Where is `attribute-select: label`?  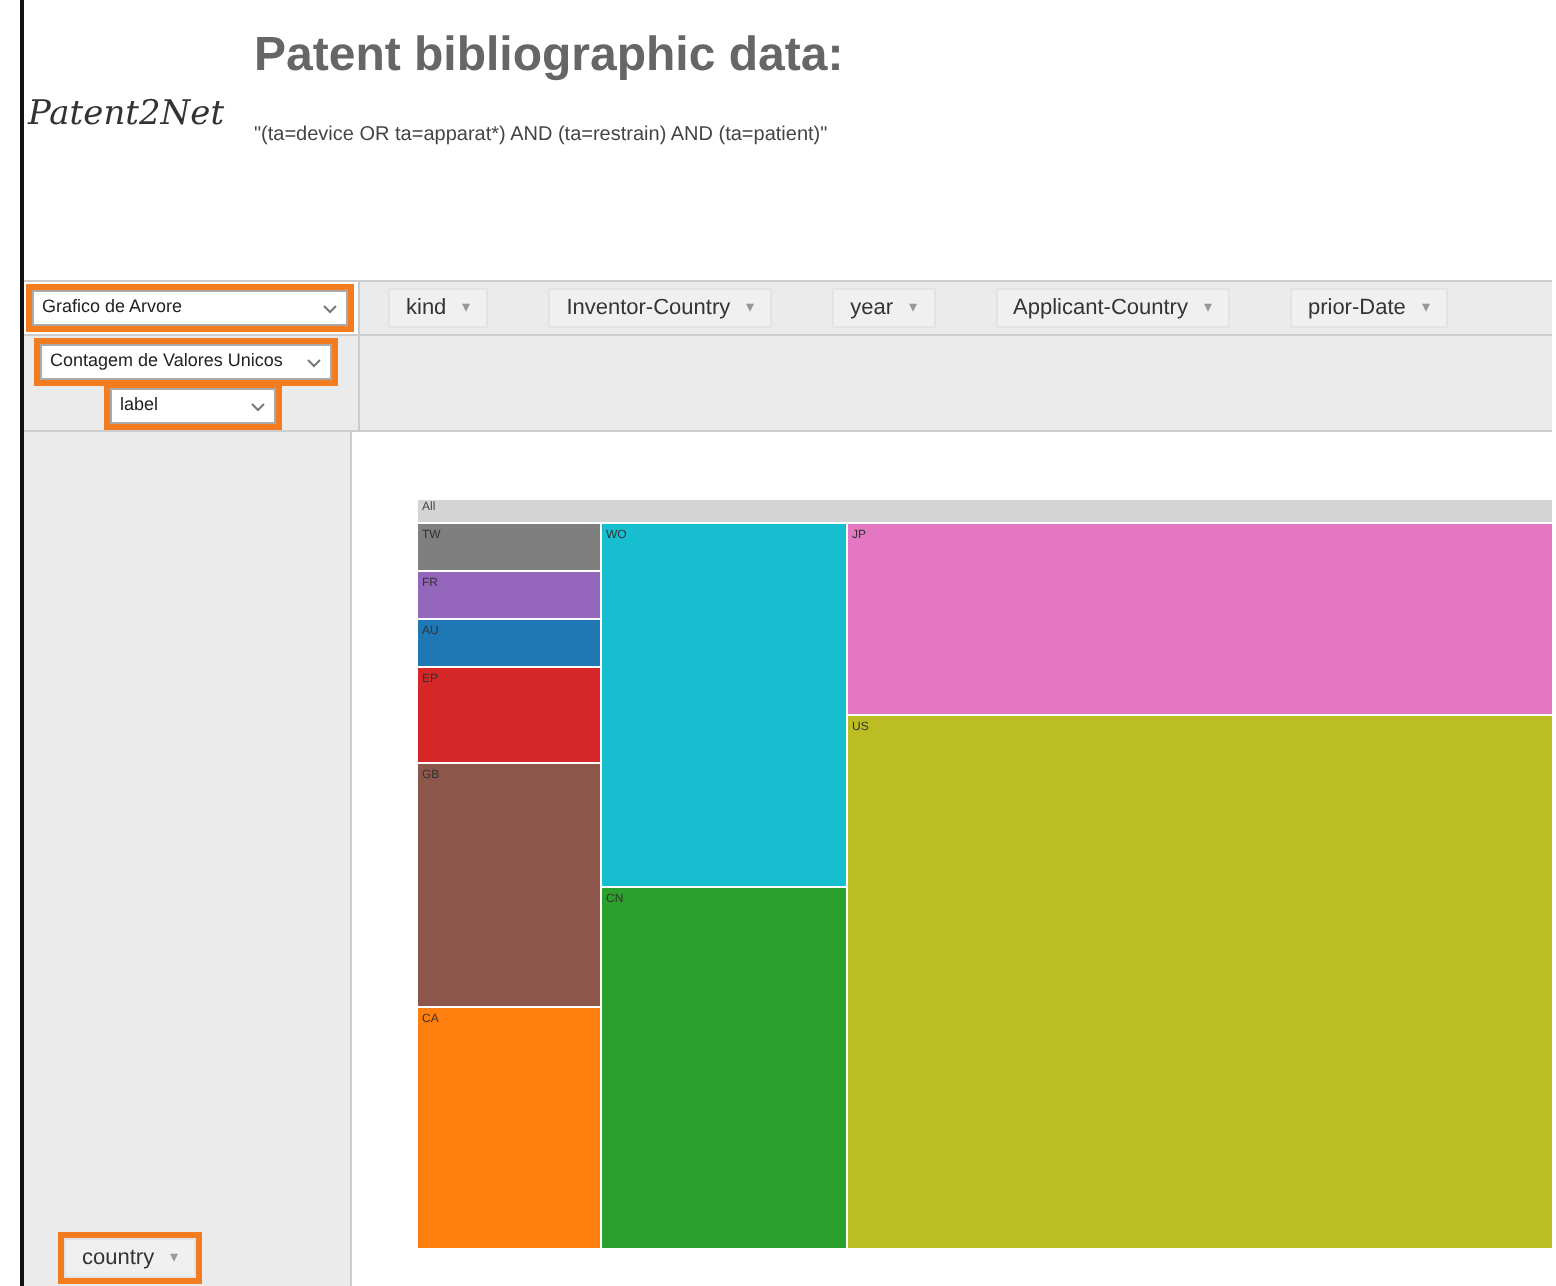
attribute-select: label is located at coordinates (193, 406).